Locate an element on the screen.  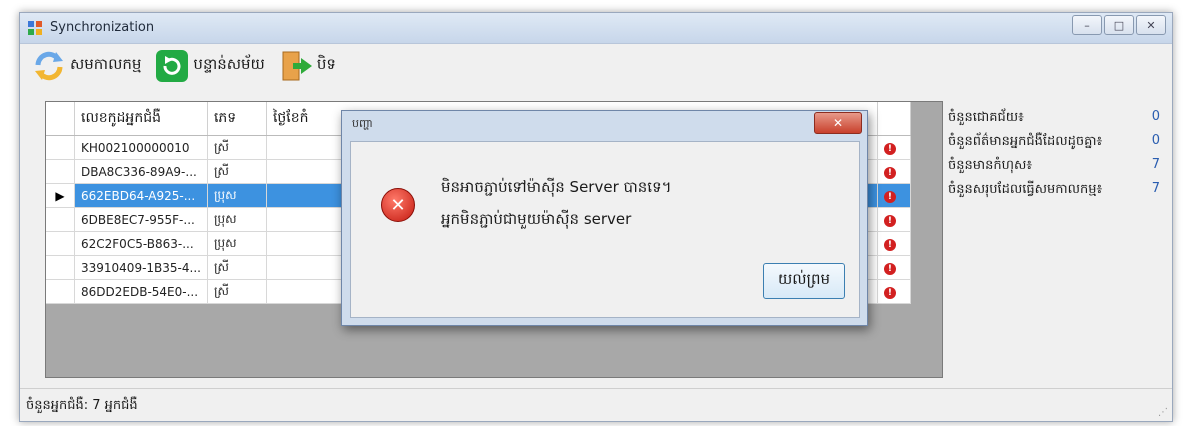
row-header-corner is located at coordinates (60, 119).